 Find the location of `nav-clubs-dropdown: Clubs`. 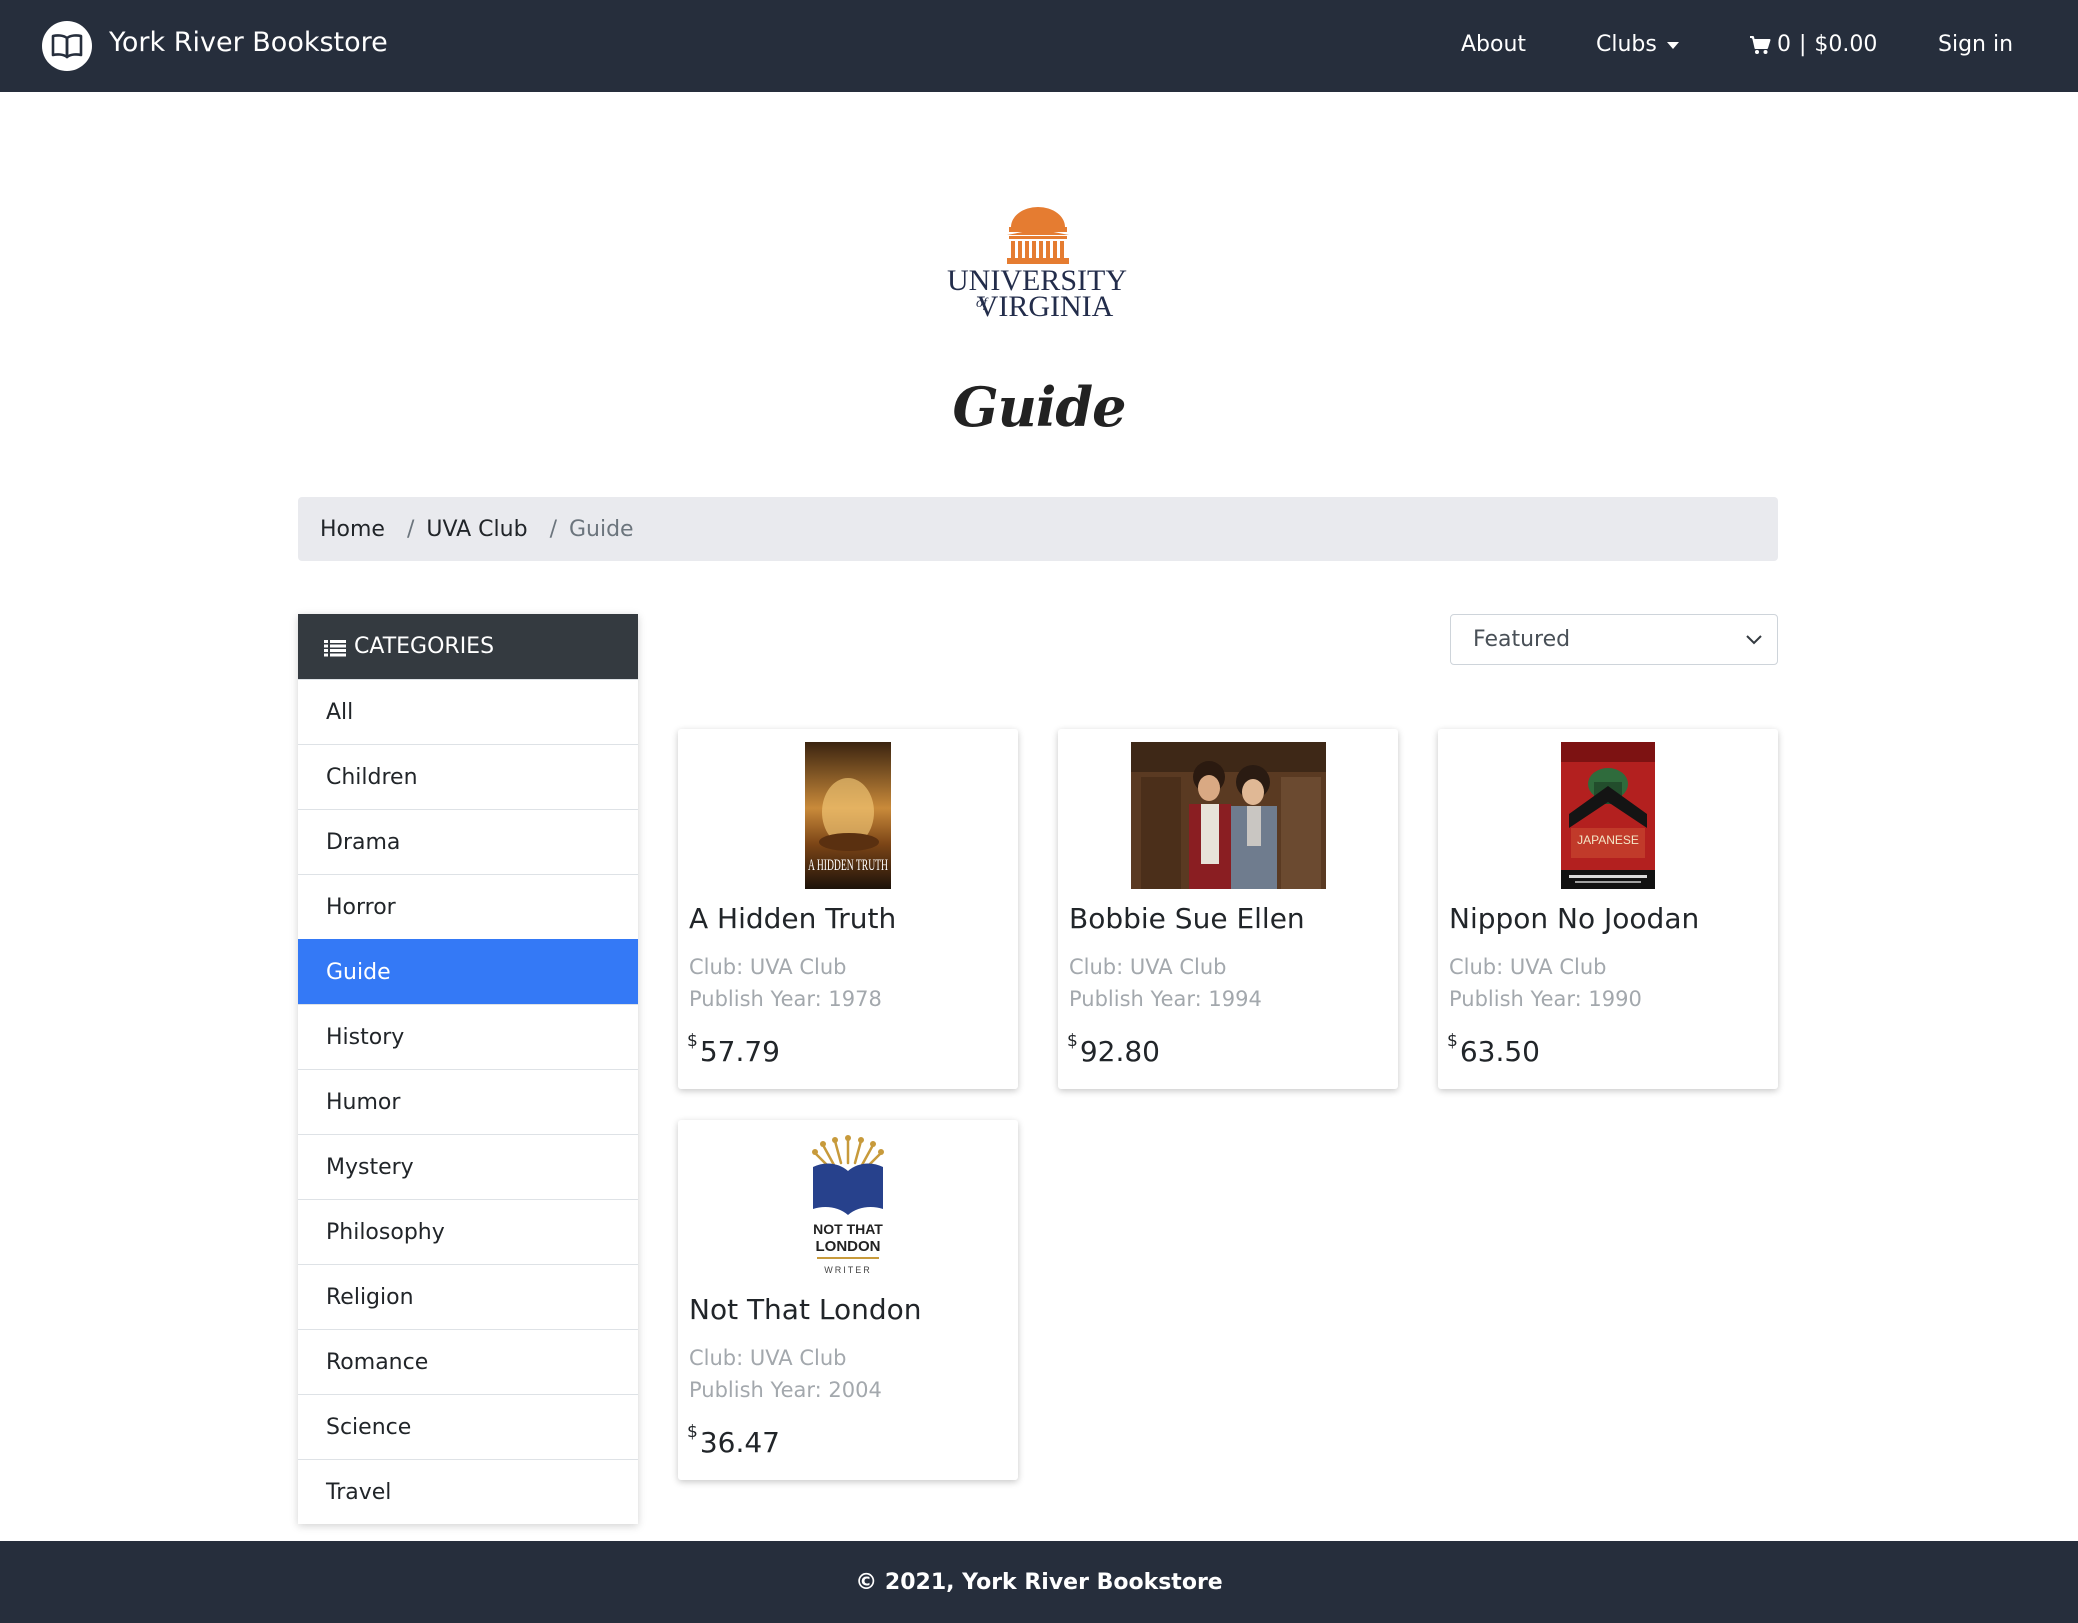

nav-clubs-dropdown: Clubs is located at coordinates (1637, 44).